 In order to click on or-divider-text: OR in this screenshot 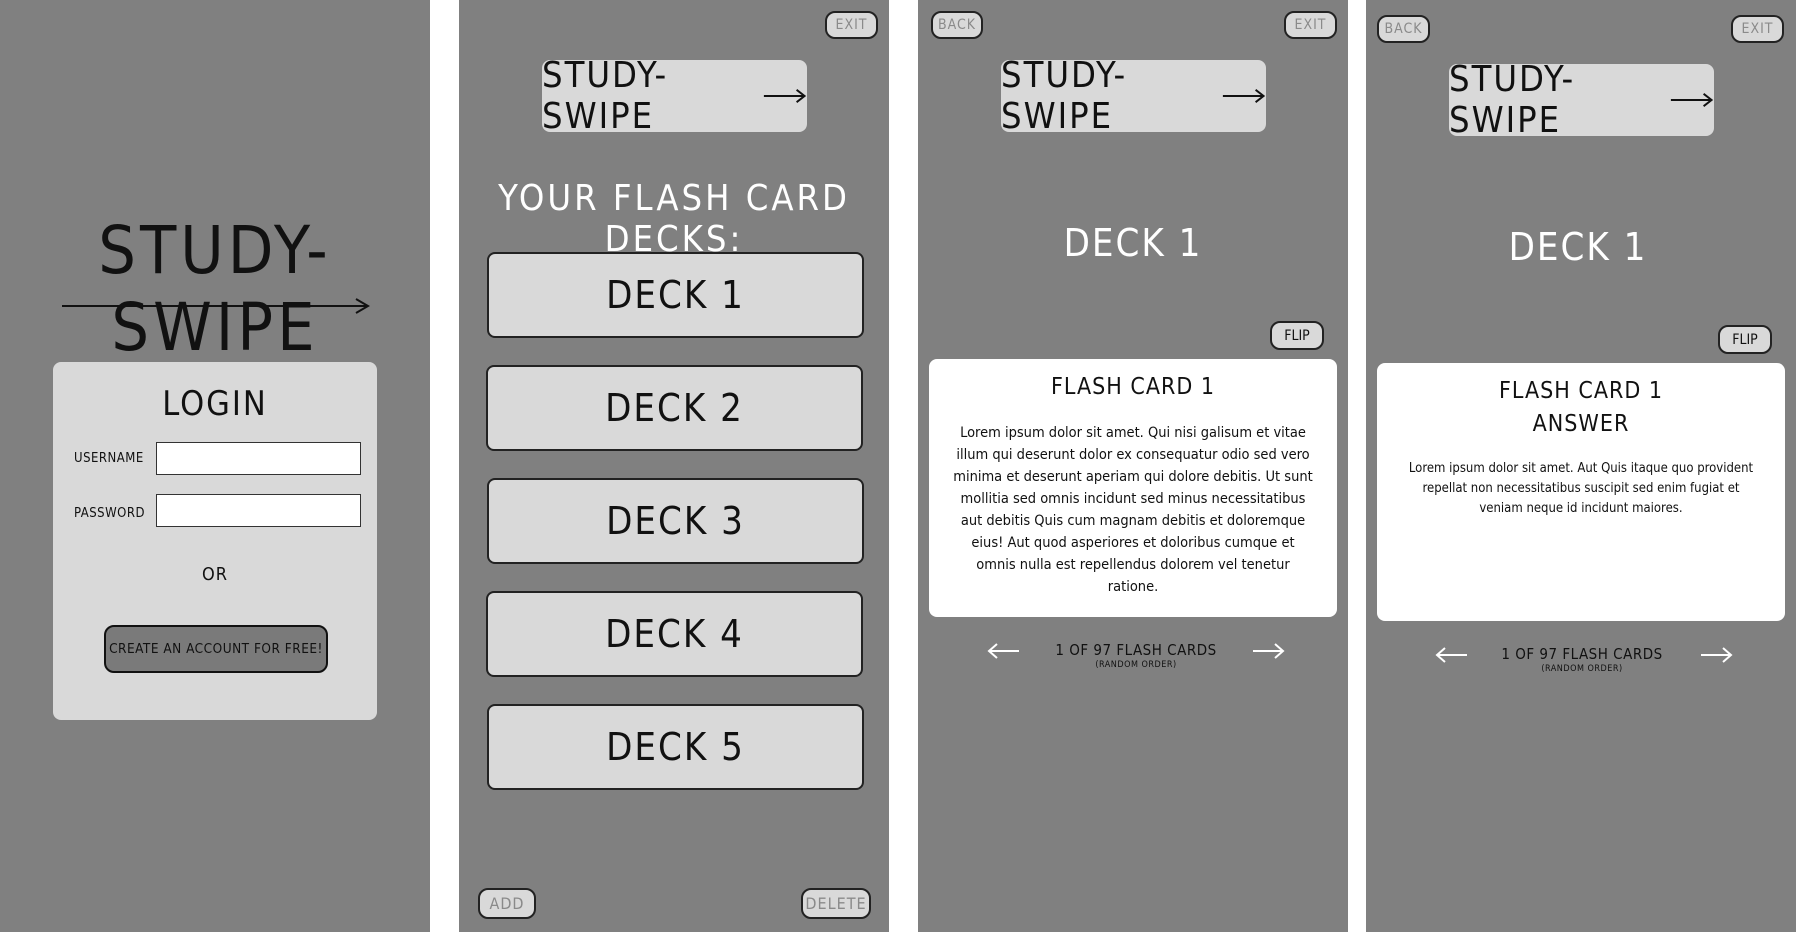, I will do `click(215, 574)`.